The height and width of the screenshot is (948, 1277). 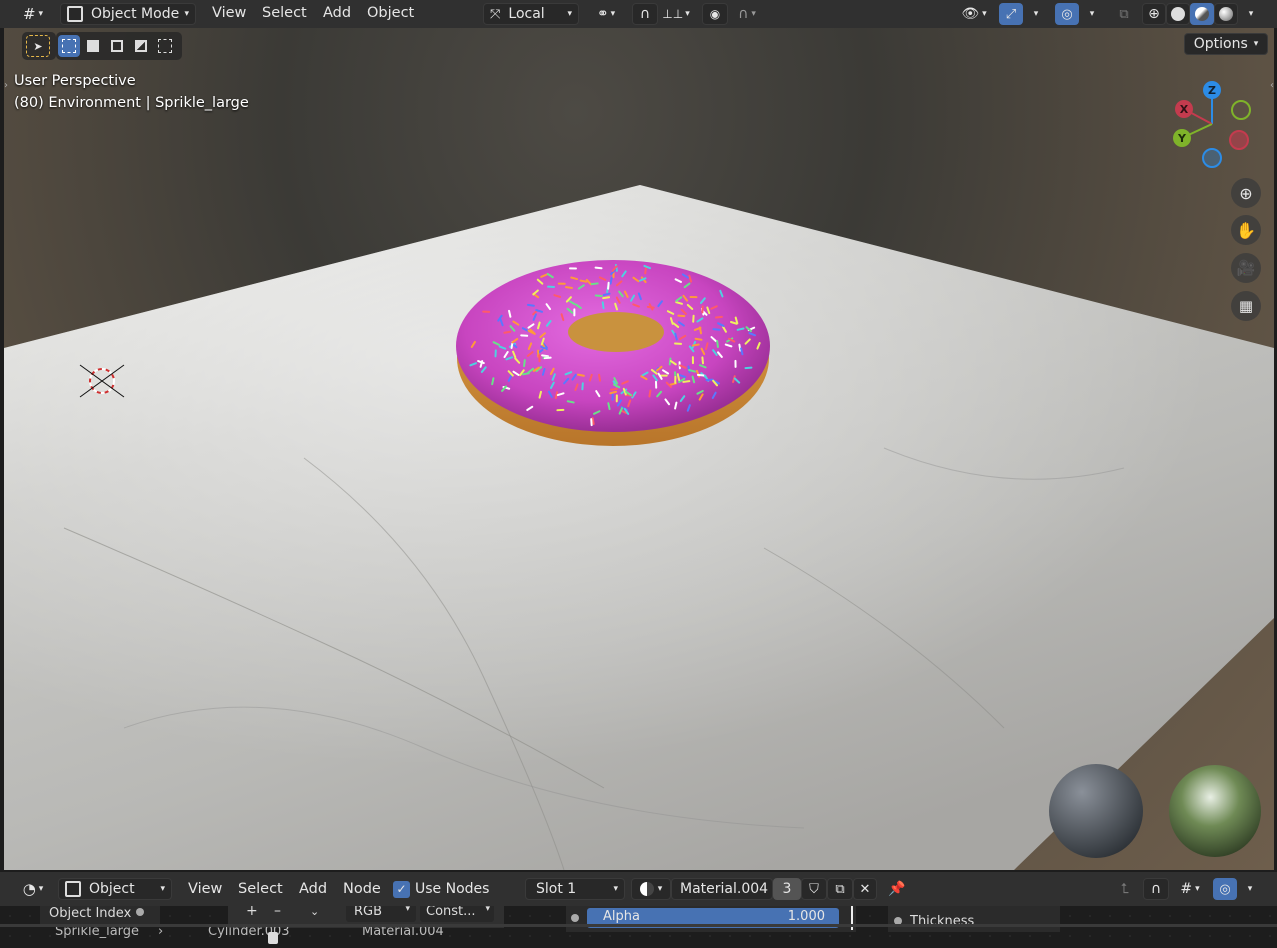 I want to click on color-mode-dropdown: RGB ▾, so click(x=381, y=914).